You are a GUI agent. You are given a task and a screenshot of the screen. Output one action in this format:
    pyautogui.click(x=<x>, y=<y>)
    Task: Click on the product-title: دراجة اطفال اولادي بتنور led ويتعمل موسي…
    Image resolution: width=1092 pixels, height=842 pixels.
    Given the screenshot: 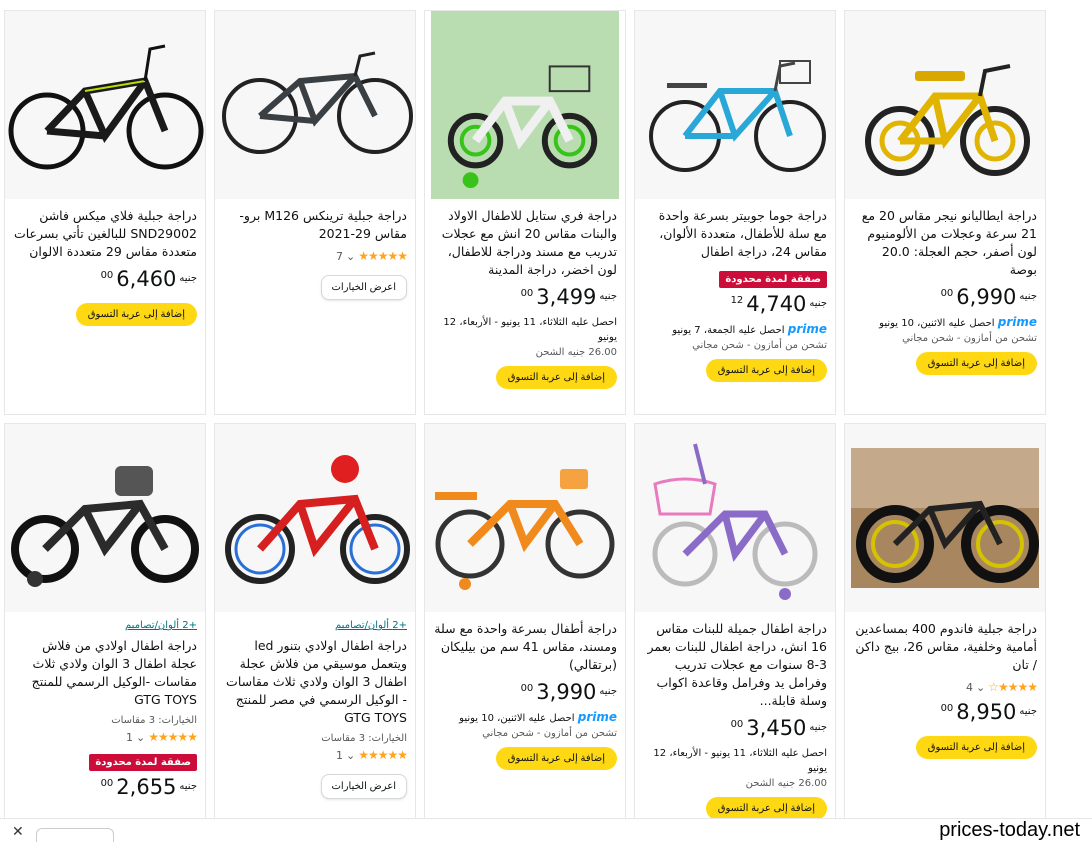 What is the action you would take?
    pyautogui.click(x=315, y=682)
    